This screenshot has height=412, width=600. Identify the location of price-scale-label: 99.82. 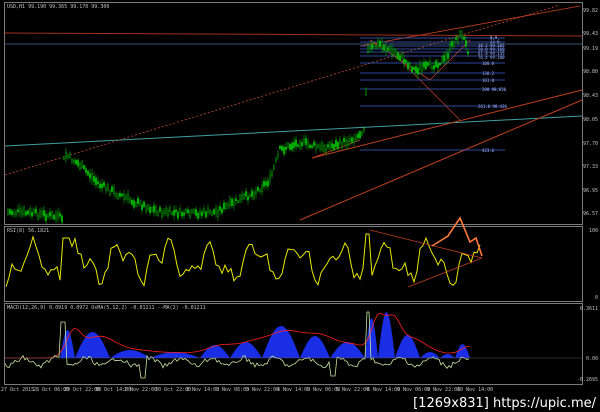
(590, 11).